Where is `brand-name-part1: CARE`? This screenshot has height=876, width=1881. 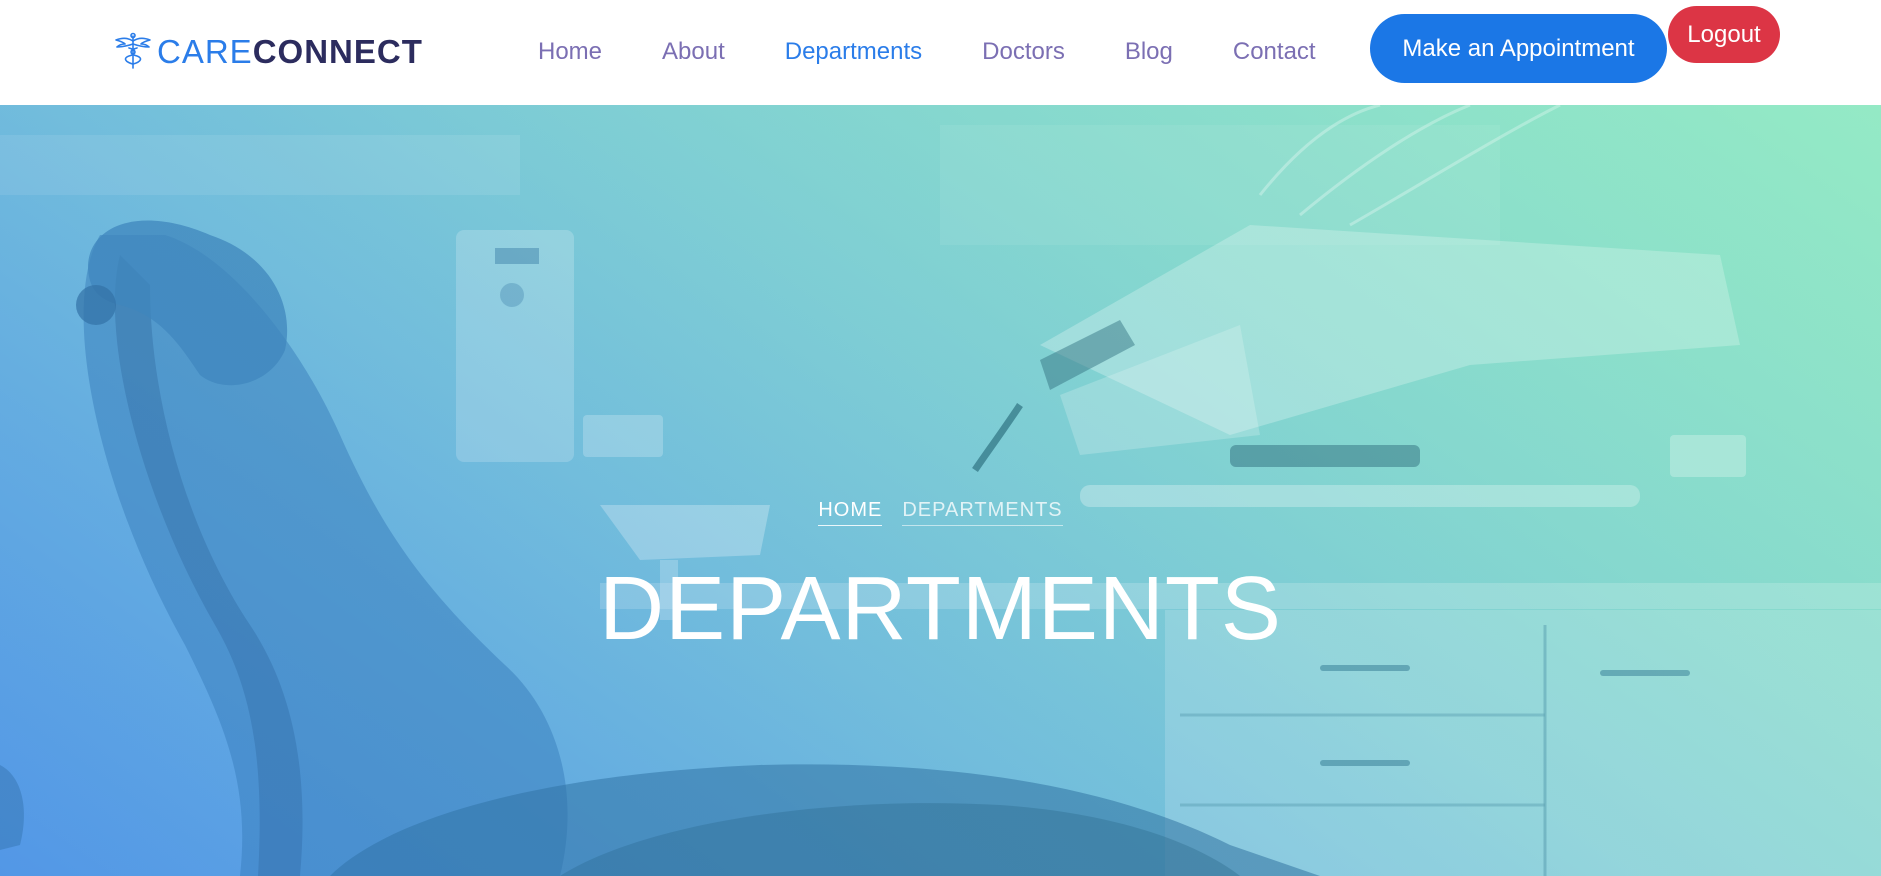 brand-name-part1: CARE is located at coordinates (205, 51).